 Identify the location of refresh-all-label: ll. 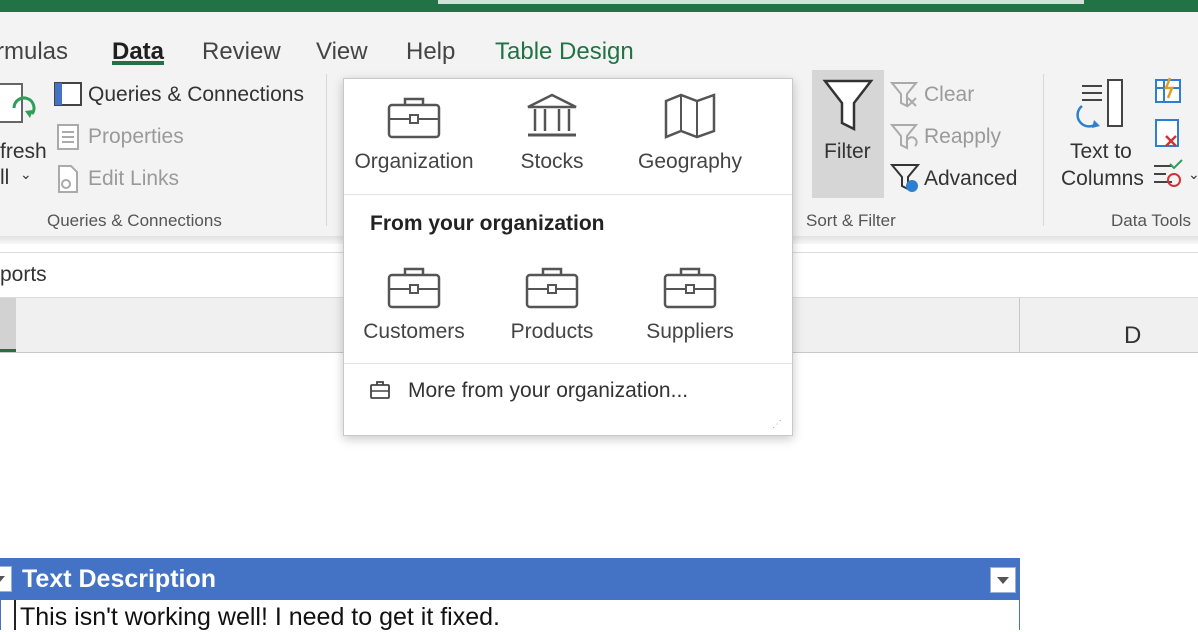
(4, 178).